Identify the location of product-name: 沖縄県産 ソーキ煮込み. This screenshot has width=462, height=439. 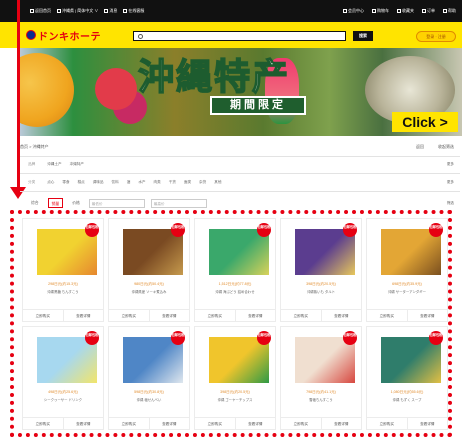
(149, 291).